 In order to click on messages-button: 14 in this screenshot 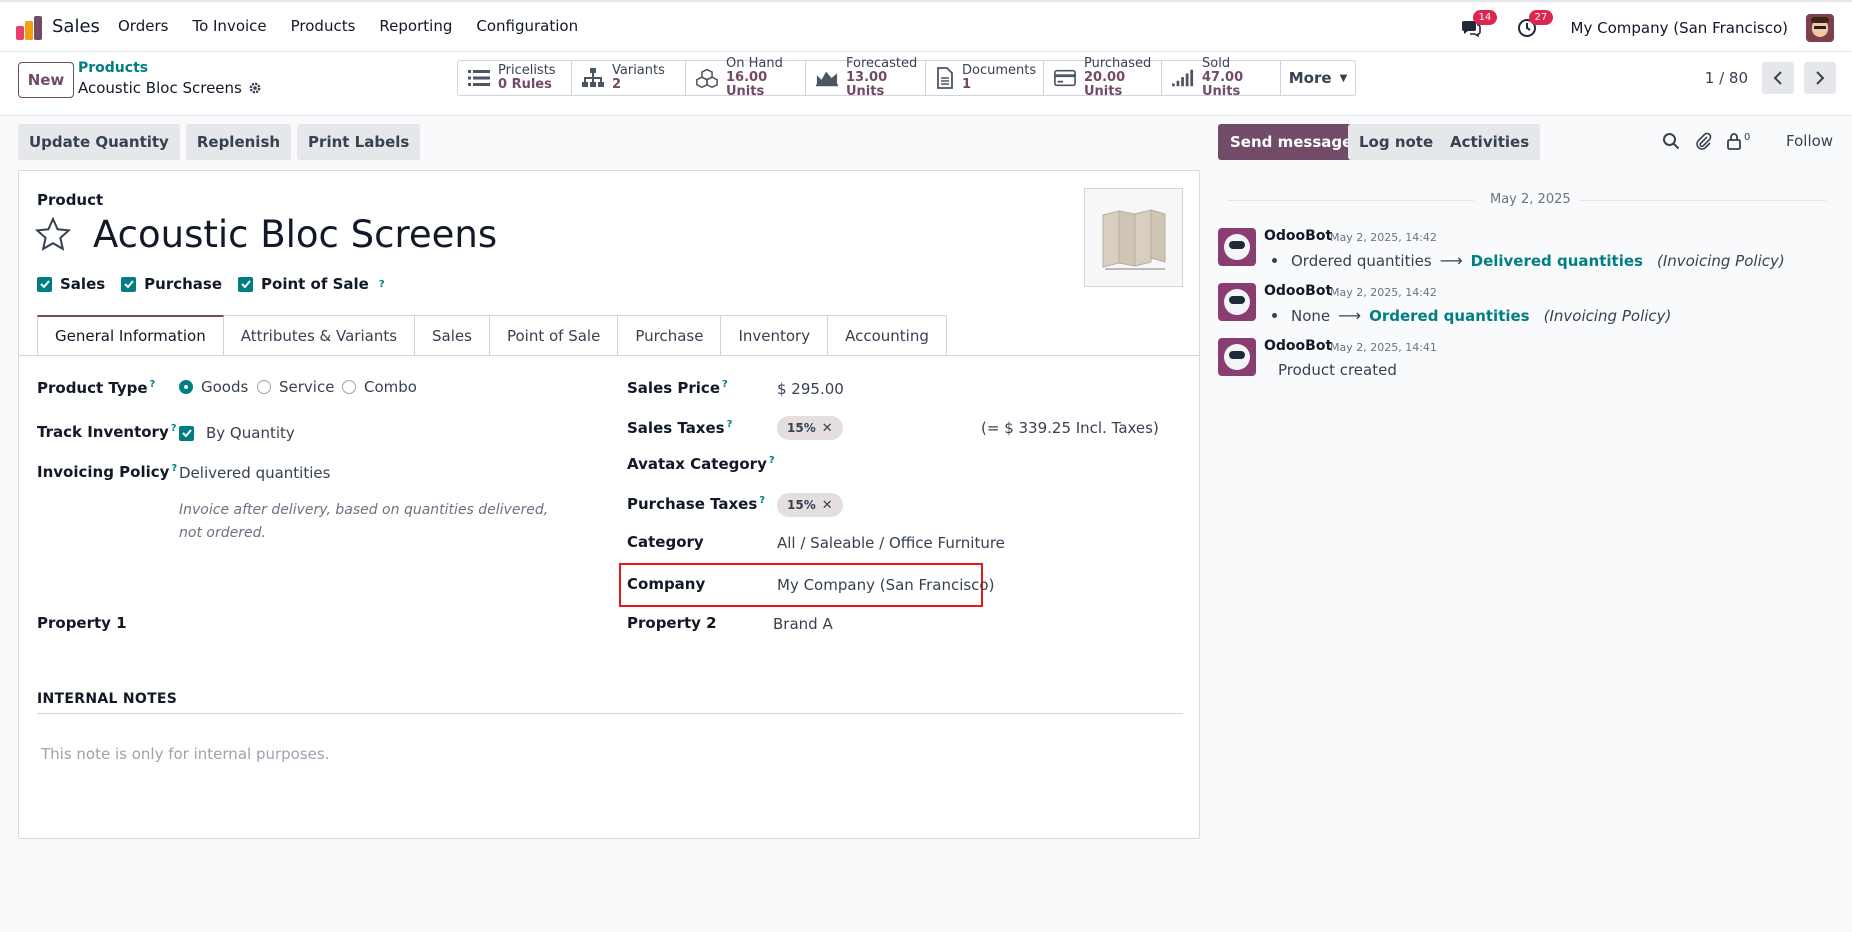, I will do `click(1478, 25)`.